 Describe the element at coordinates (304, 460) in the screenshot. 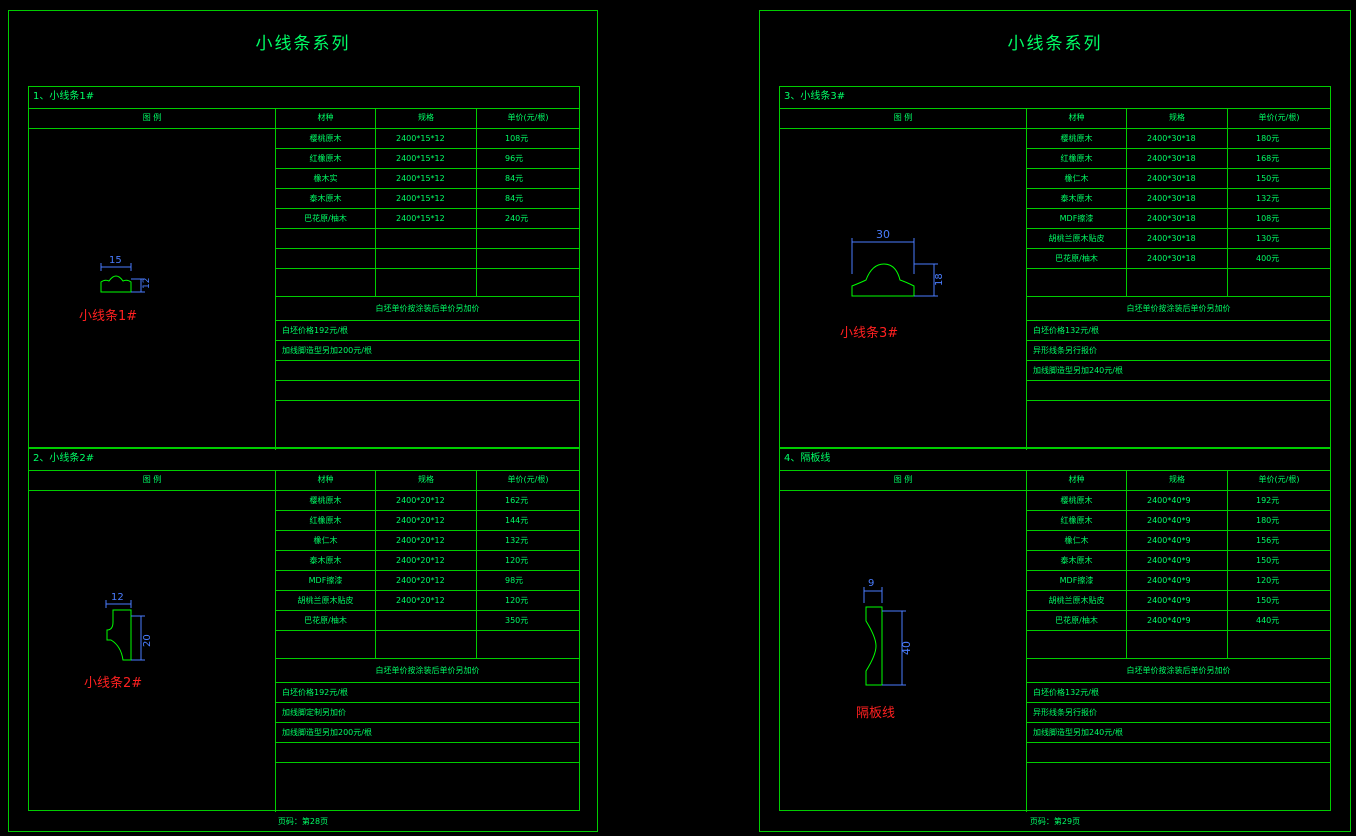

I see `section-title: 2、小线条2#` at that location.